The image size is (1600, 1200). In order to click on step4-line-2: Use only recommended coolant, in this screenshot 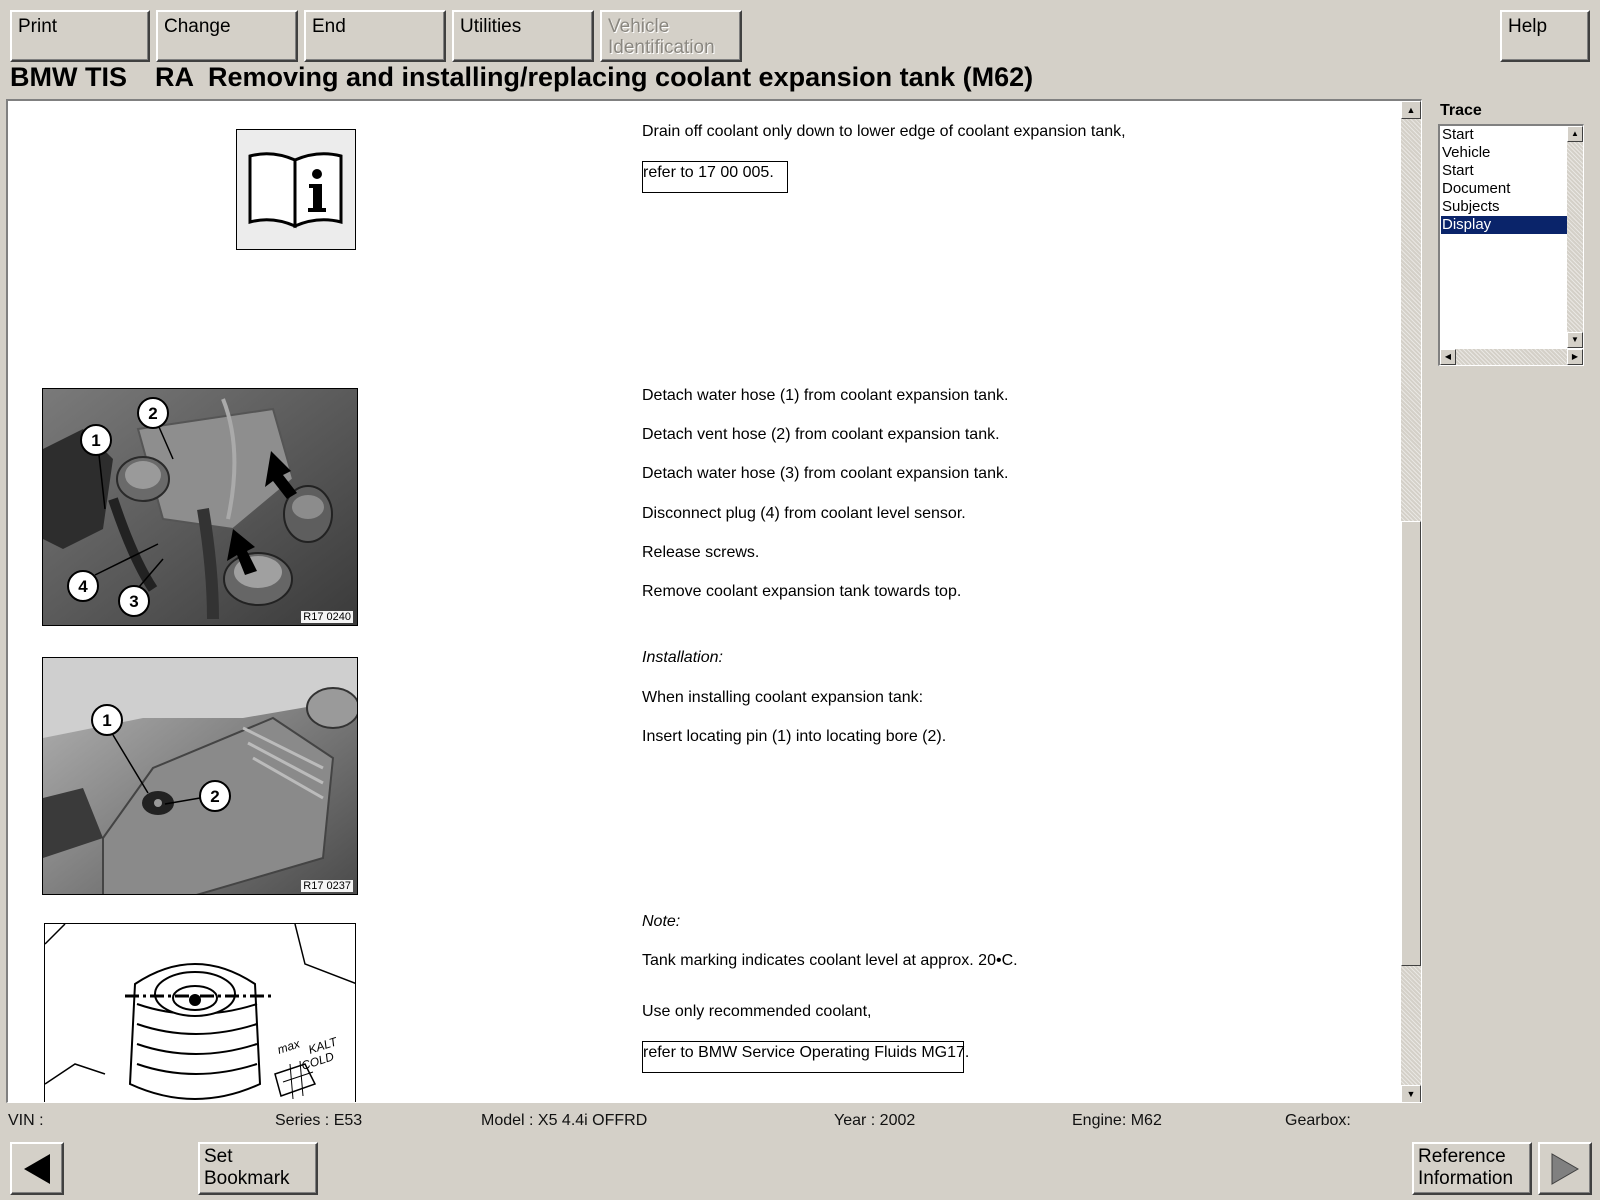, I will do `click(757, 1011)`.